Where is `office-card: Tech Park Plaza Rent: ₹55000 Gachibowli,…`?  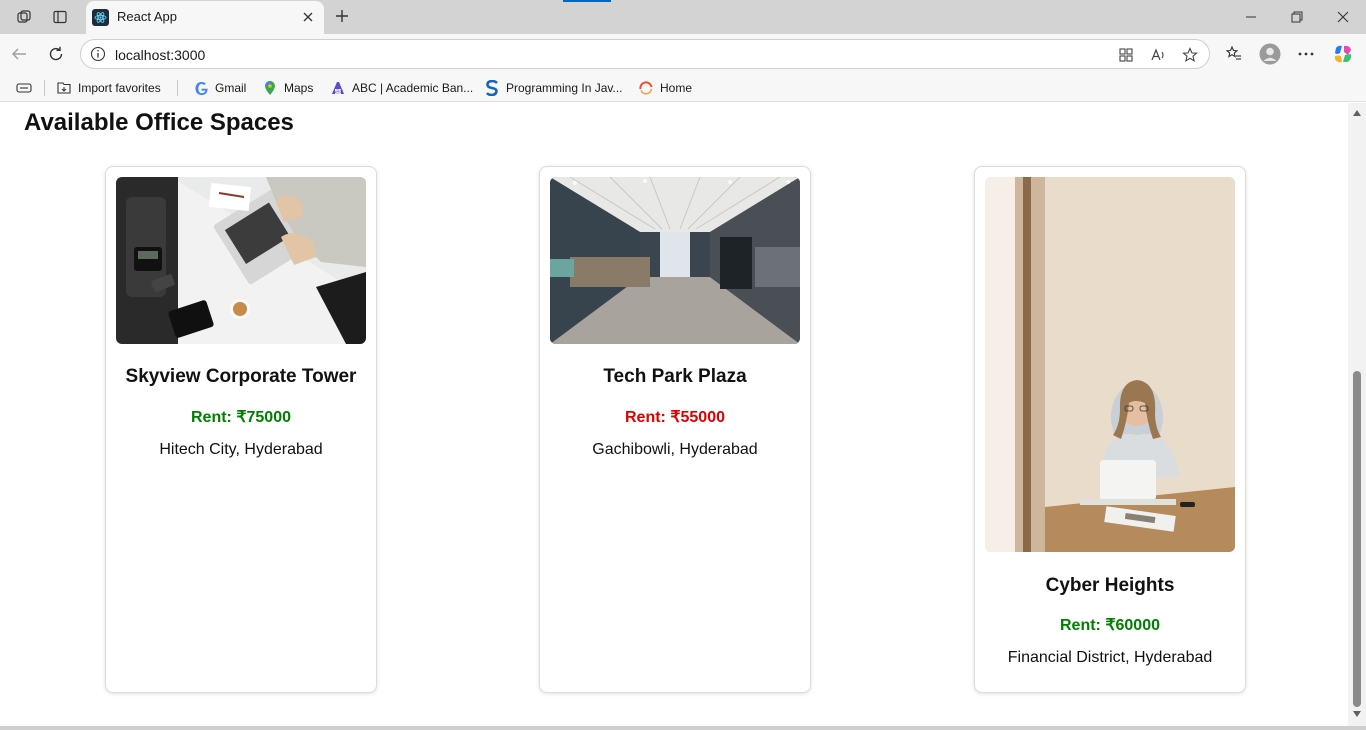 office-card: Tech Park Plaza Rent: ₹55000 Gachibowli,… is located at coordinates (675, 429).